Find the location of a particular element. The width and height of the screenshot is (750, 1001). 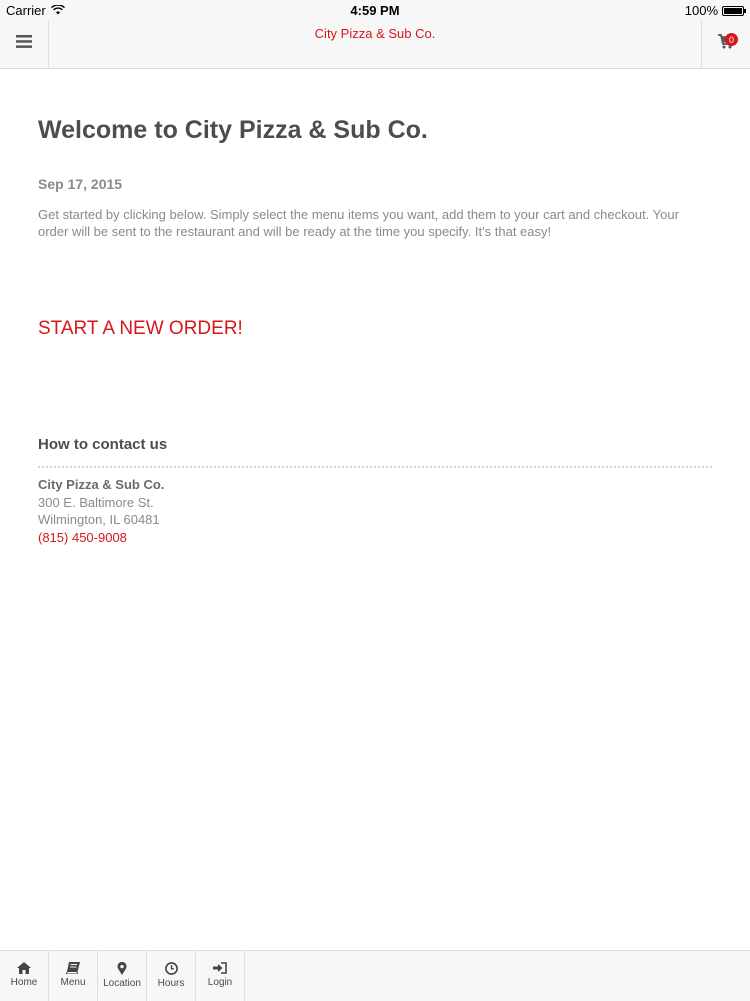

status-time: 4:59 PM is located at coordinates (375, 10).